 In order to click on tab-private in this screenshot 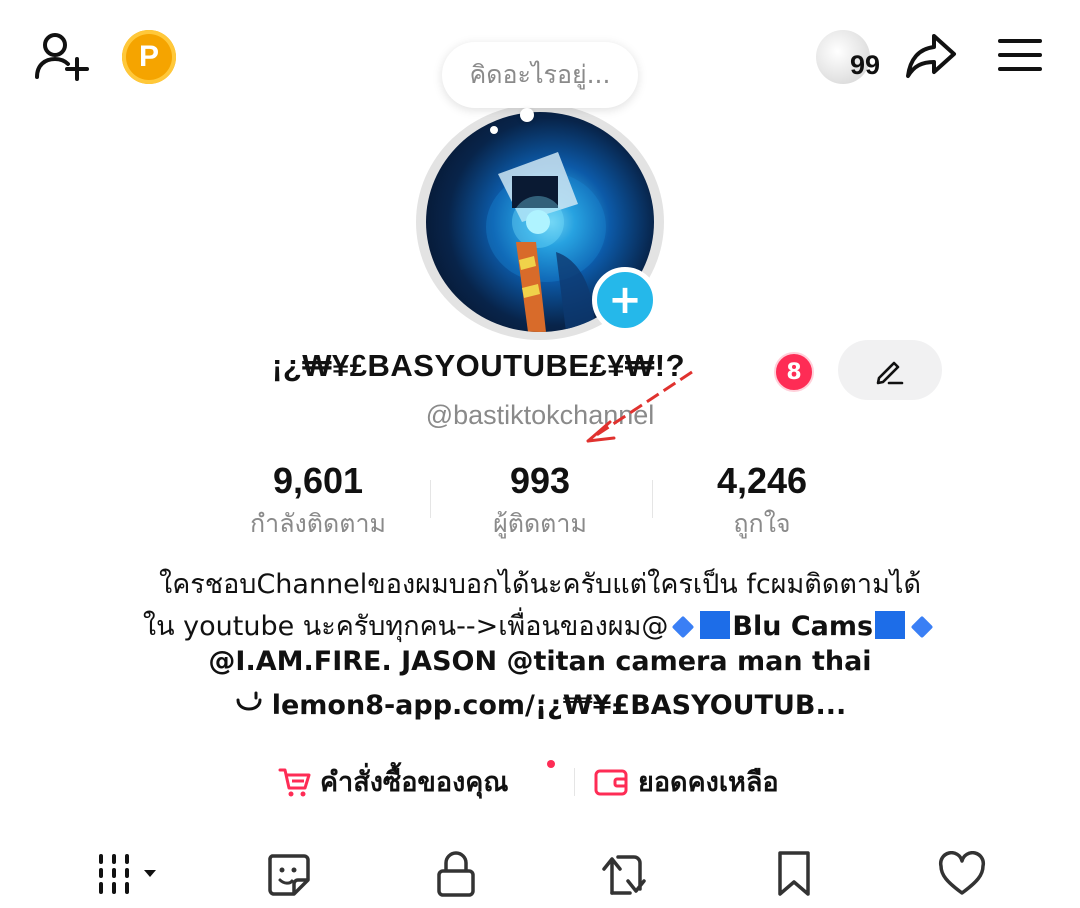, I will do `click(456, 874)`.